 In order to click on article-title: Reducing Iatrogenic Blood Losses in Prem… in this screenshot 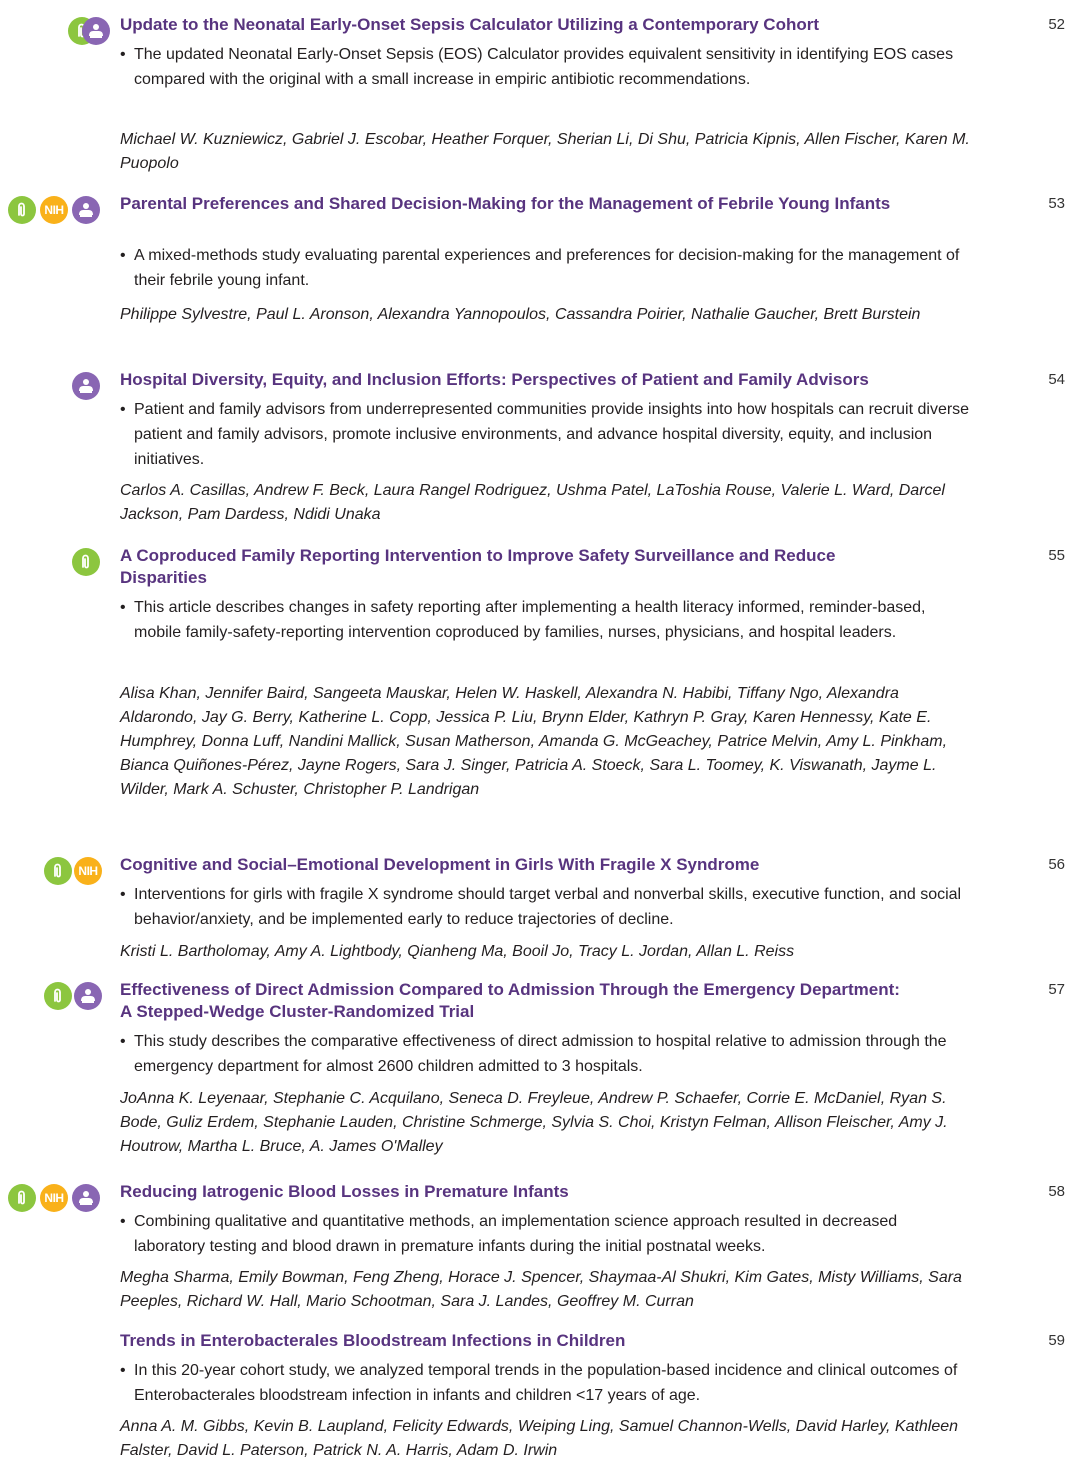, I will do `click(515, 1192)`.